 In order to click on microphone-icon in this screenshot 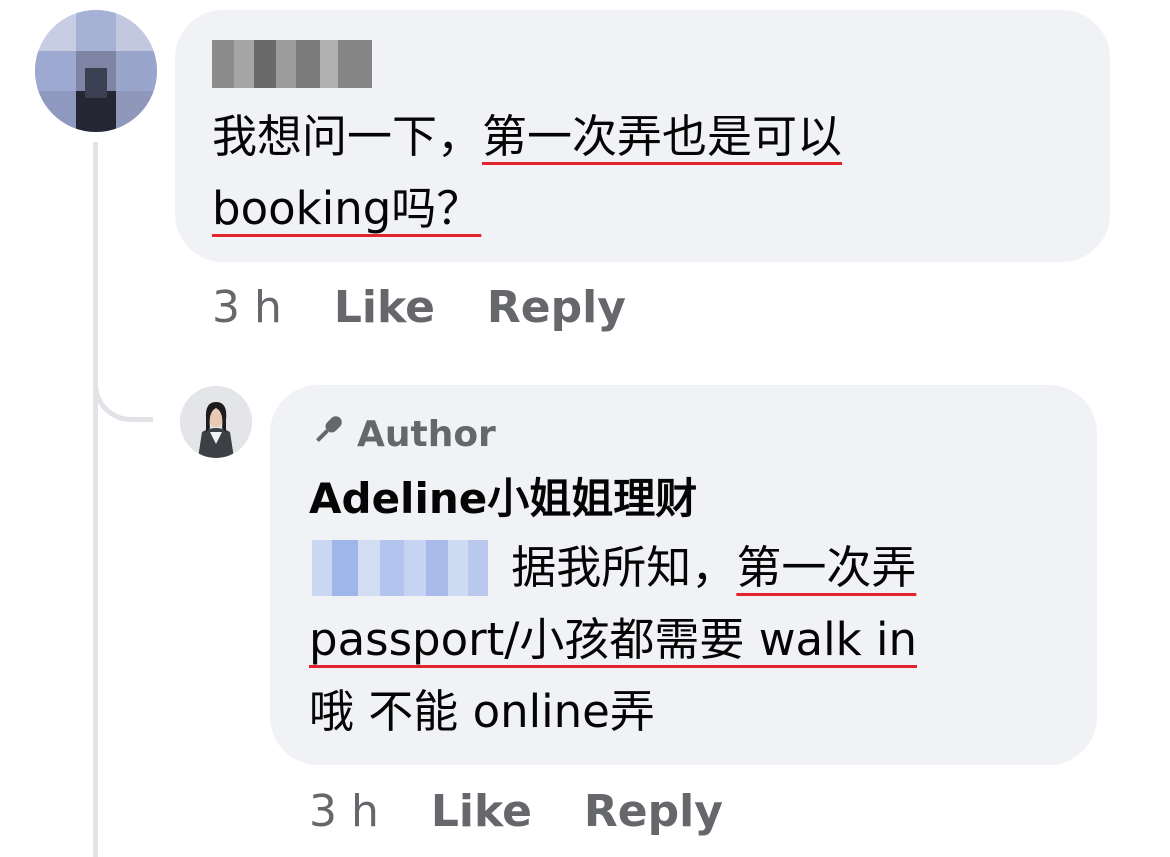, I will do `click(328, 434)`.